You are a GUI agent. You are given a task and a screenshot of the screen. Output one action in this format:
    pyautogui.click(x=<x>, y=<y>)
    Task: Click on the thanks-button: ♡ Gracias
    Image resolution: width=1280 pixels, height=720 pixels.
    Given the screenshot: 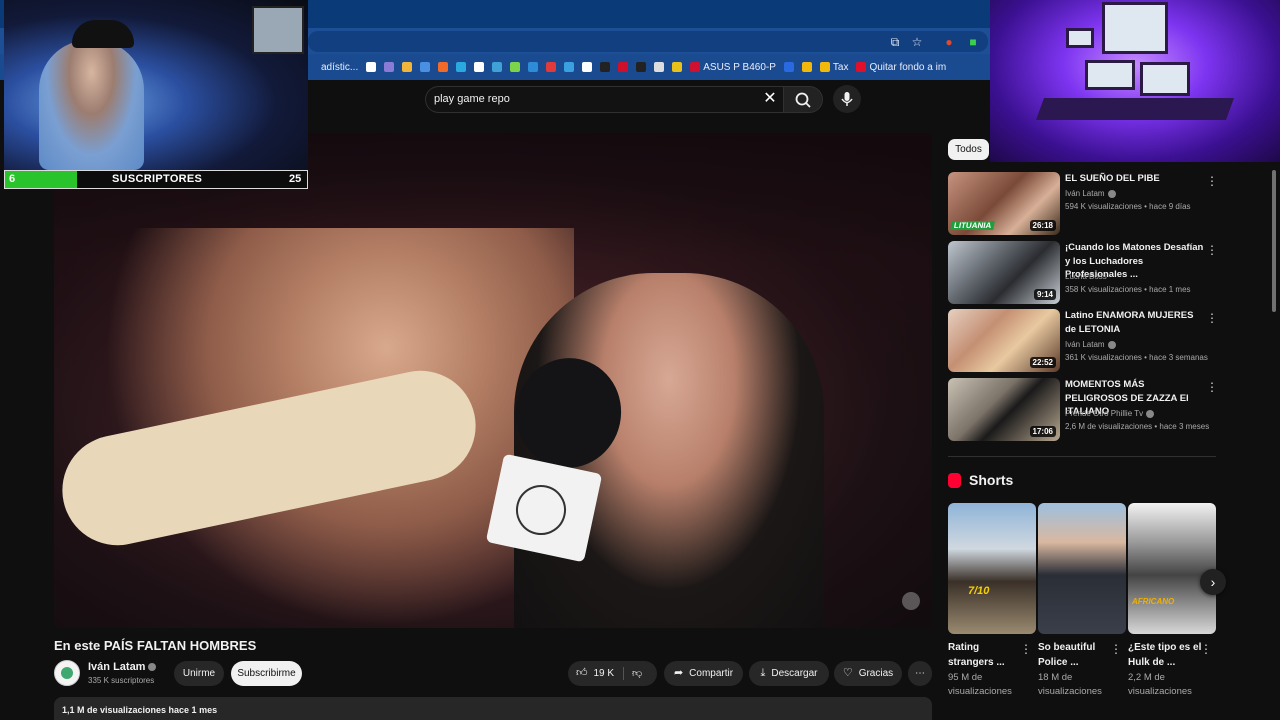 What is the action you would take?
    pyautogui.click(x=868, y=673)
    